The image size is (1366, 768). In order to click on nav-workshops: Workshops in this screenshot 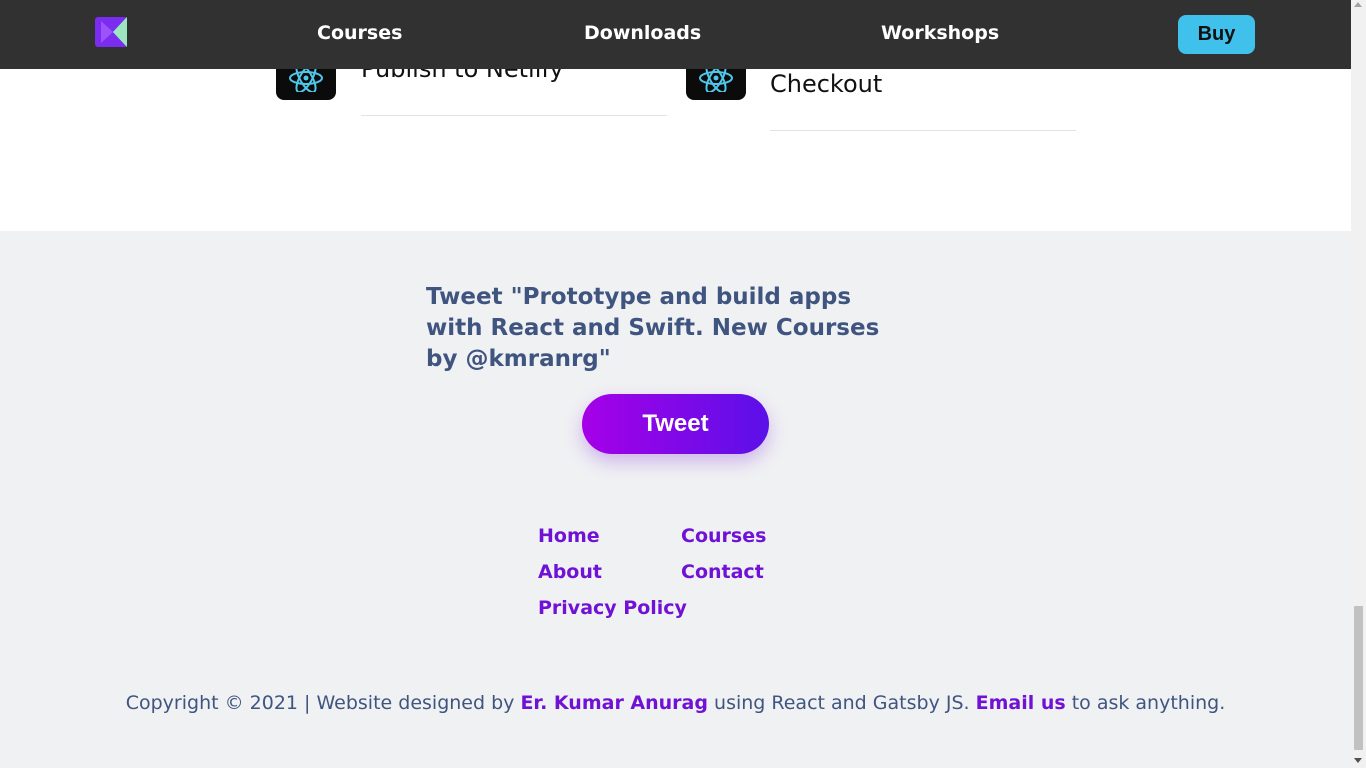, I will do `click(940, 33)`.